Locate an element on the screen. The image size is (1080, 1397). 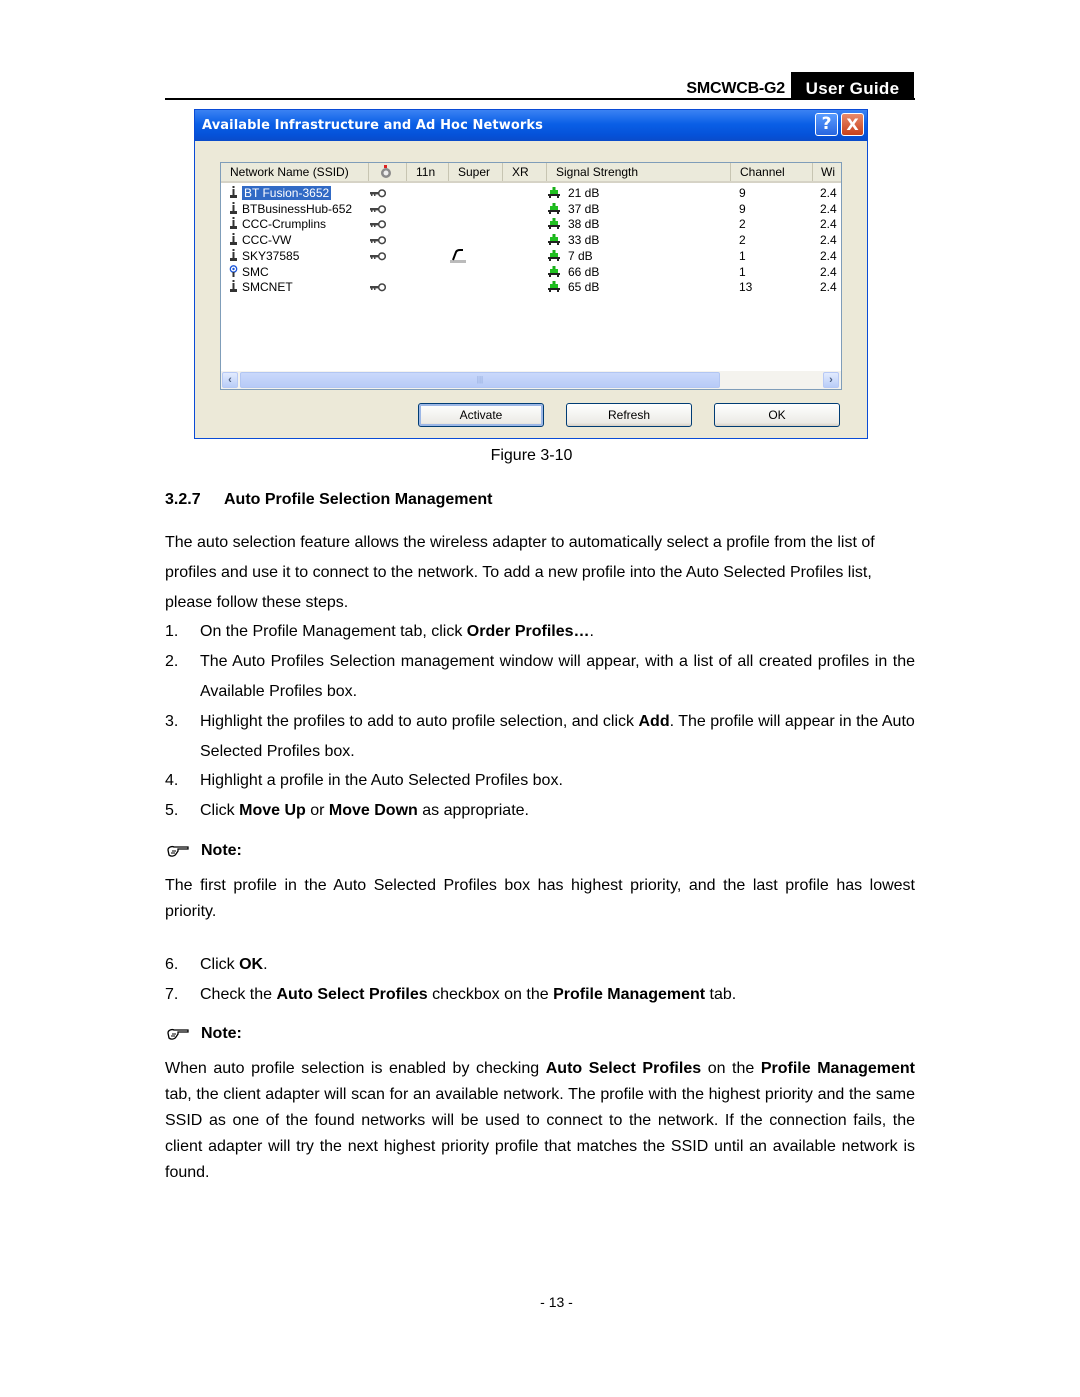
section-title: Auto Profile Selection Management is located at coordinates (358, 499).